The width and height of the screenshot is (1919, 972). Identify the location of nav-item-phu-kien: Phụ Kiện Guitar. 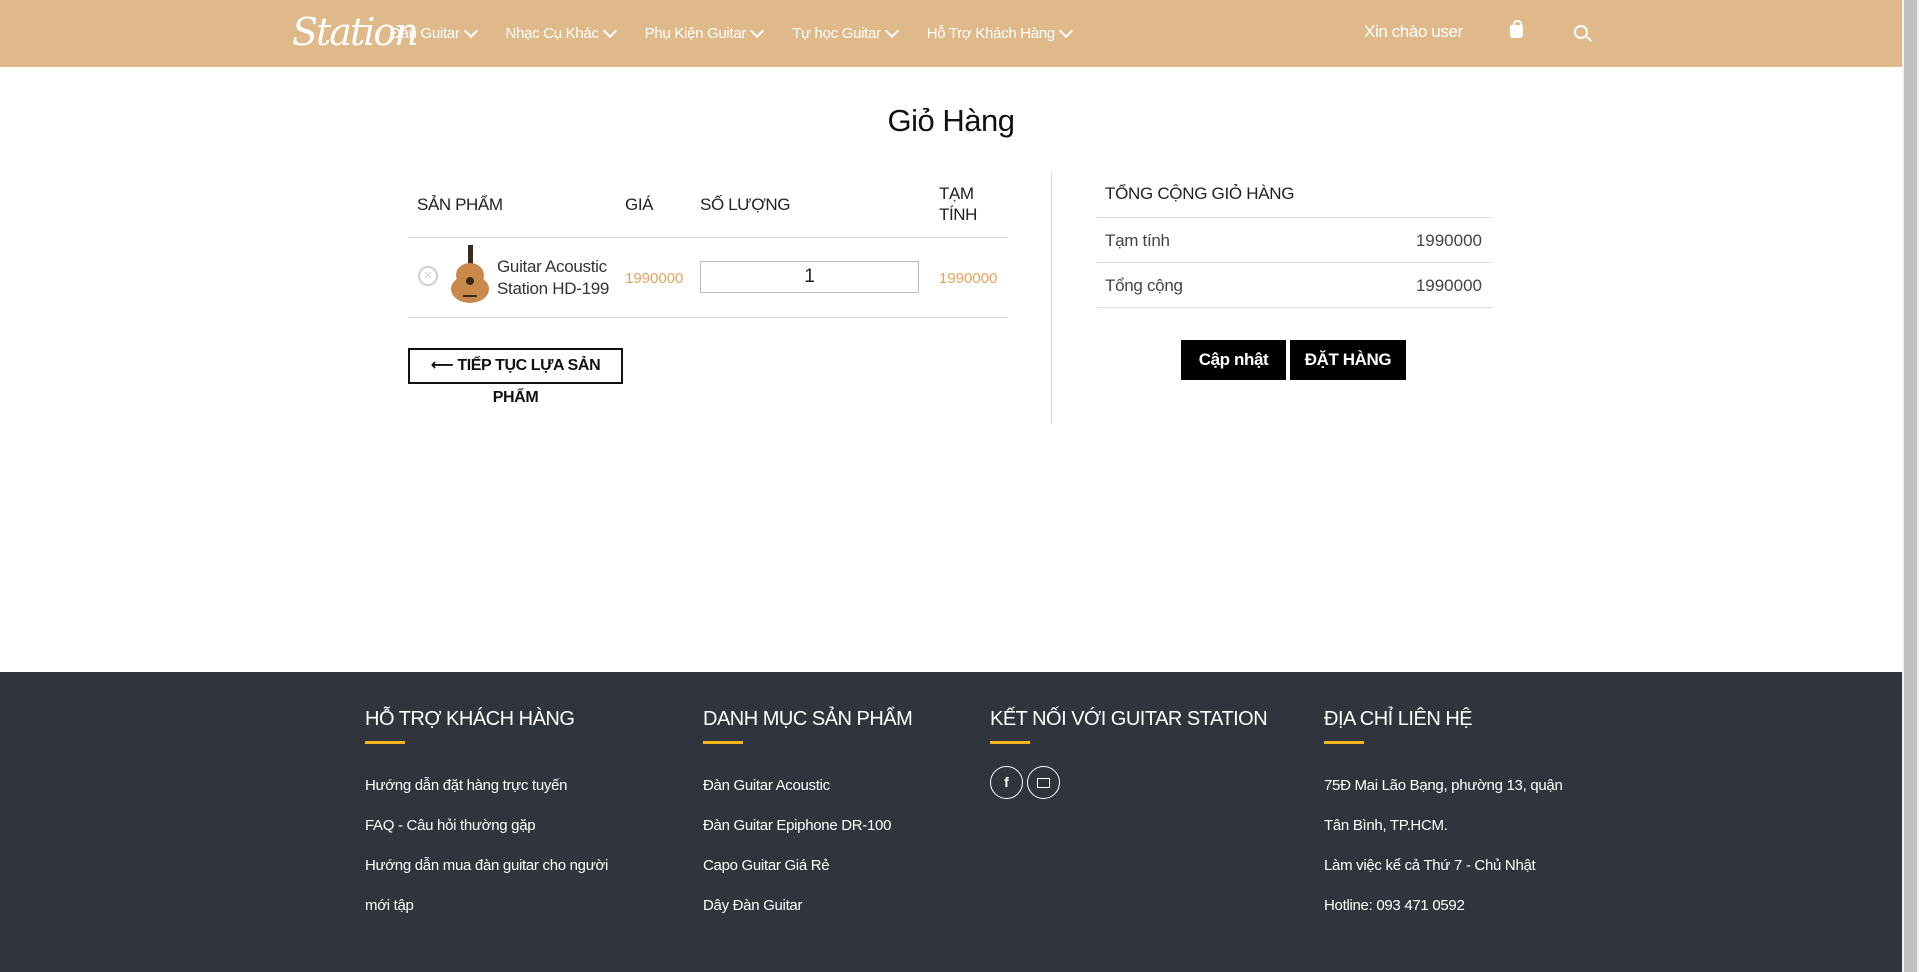
(704, 32).